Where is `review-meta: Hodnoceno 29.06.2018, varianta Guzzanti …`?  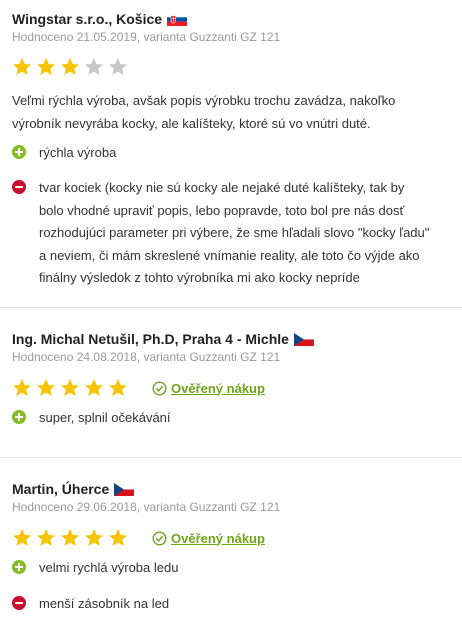
review-meta: Hodnoceno 29.06.2018, varianta Guzzanti … is located at coordinates (146, 507).